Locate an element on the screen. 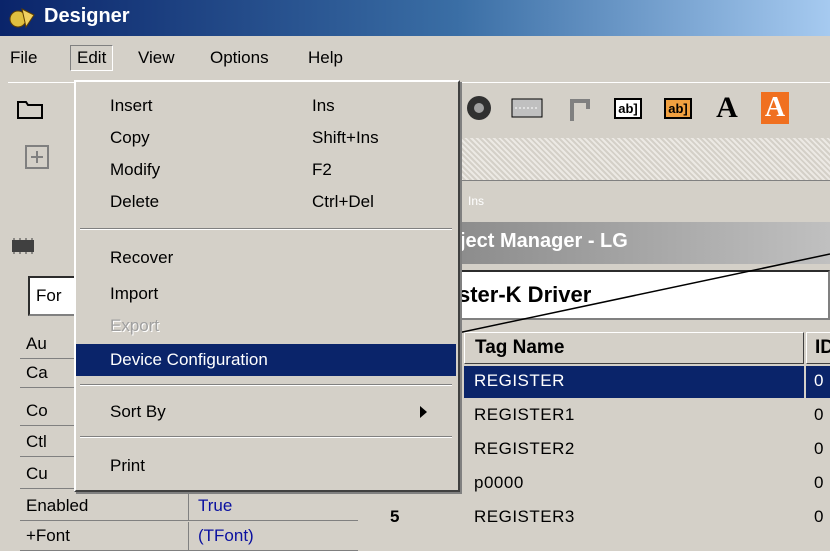 The image size is (830, 551). menu-item-copy: Copy Shift+Ins is located at coordinates (266, 138).